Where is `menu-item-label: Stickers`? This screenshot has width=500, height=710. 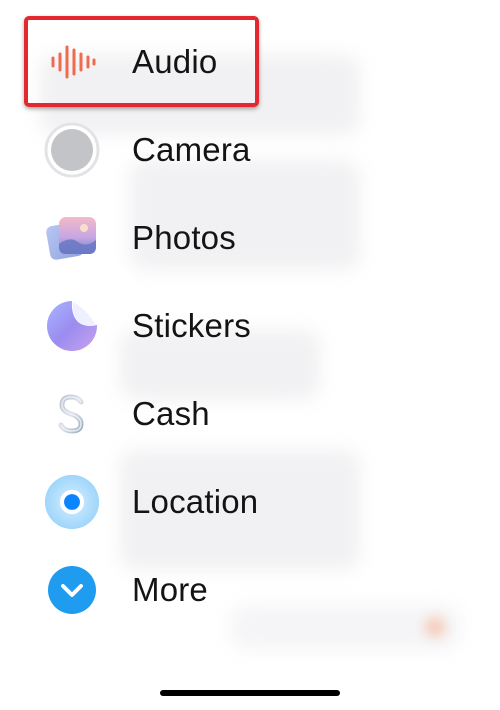
menu-item-label: Stickers is located at coordinates (191, 325).